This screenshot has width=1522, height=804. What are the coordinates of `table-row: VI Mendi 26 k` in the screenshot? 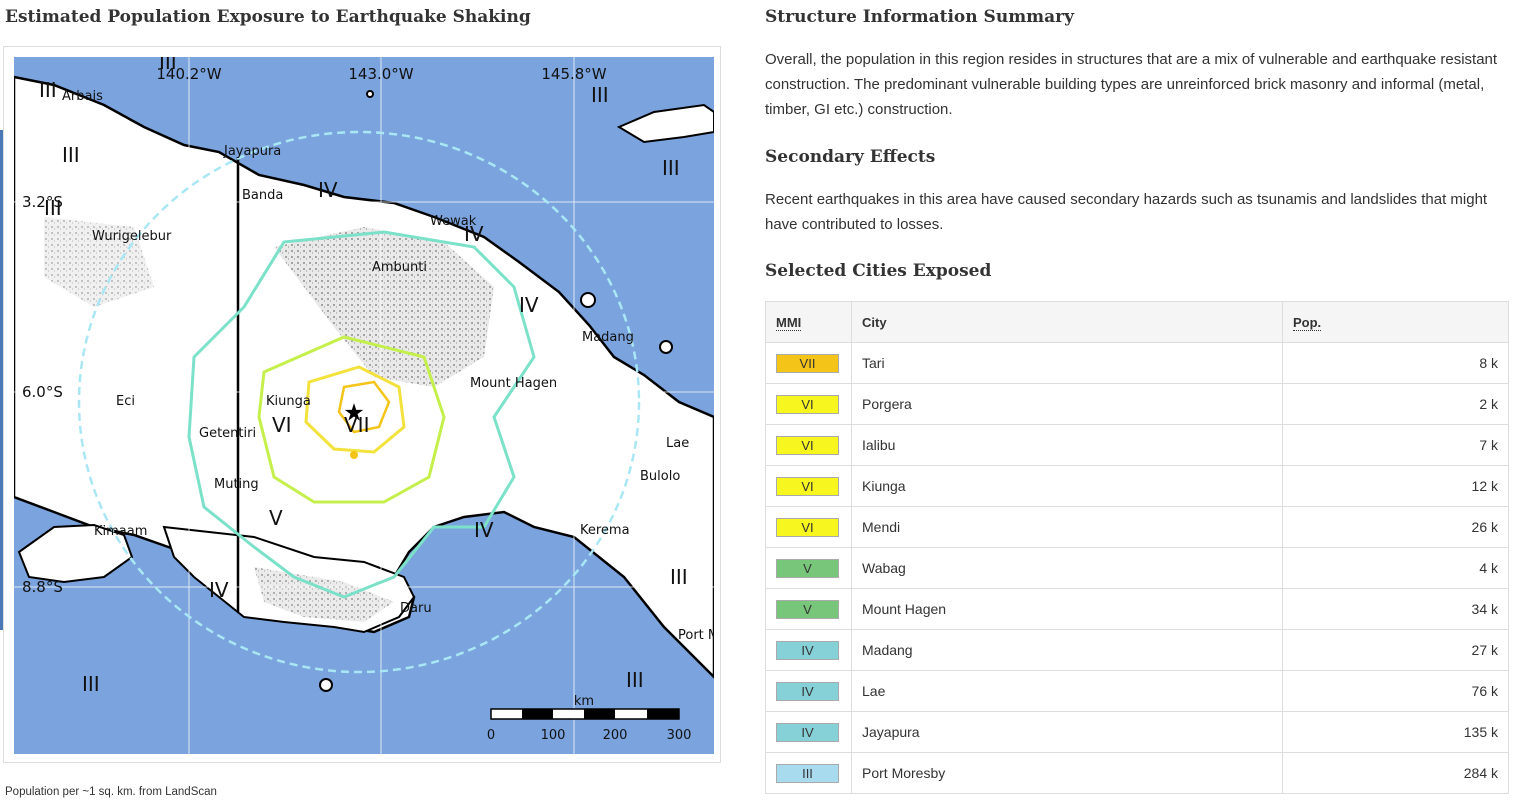 It's located at (1137, 527).